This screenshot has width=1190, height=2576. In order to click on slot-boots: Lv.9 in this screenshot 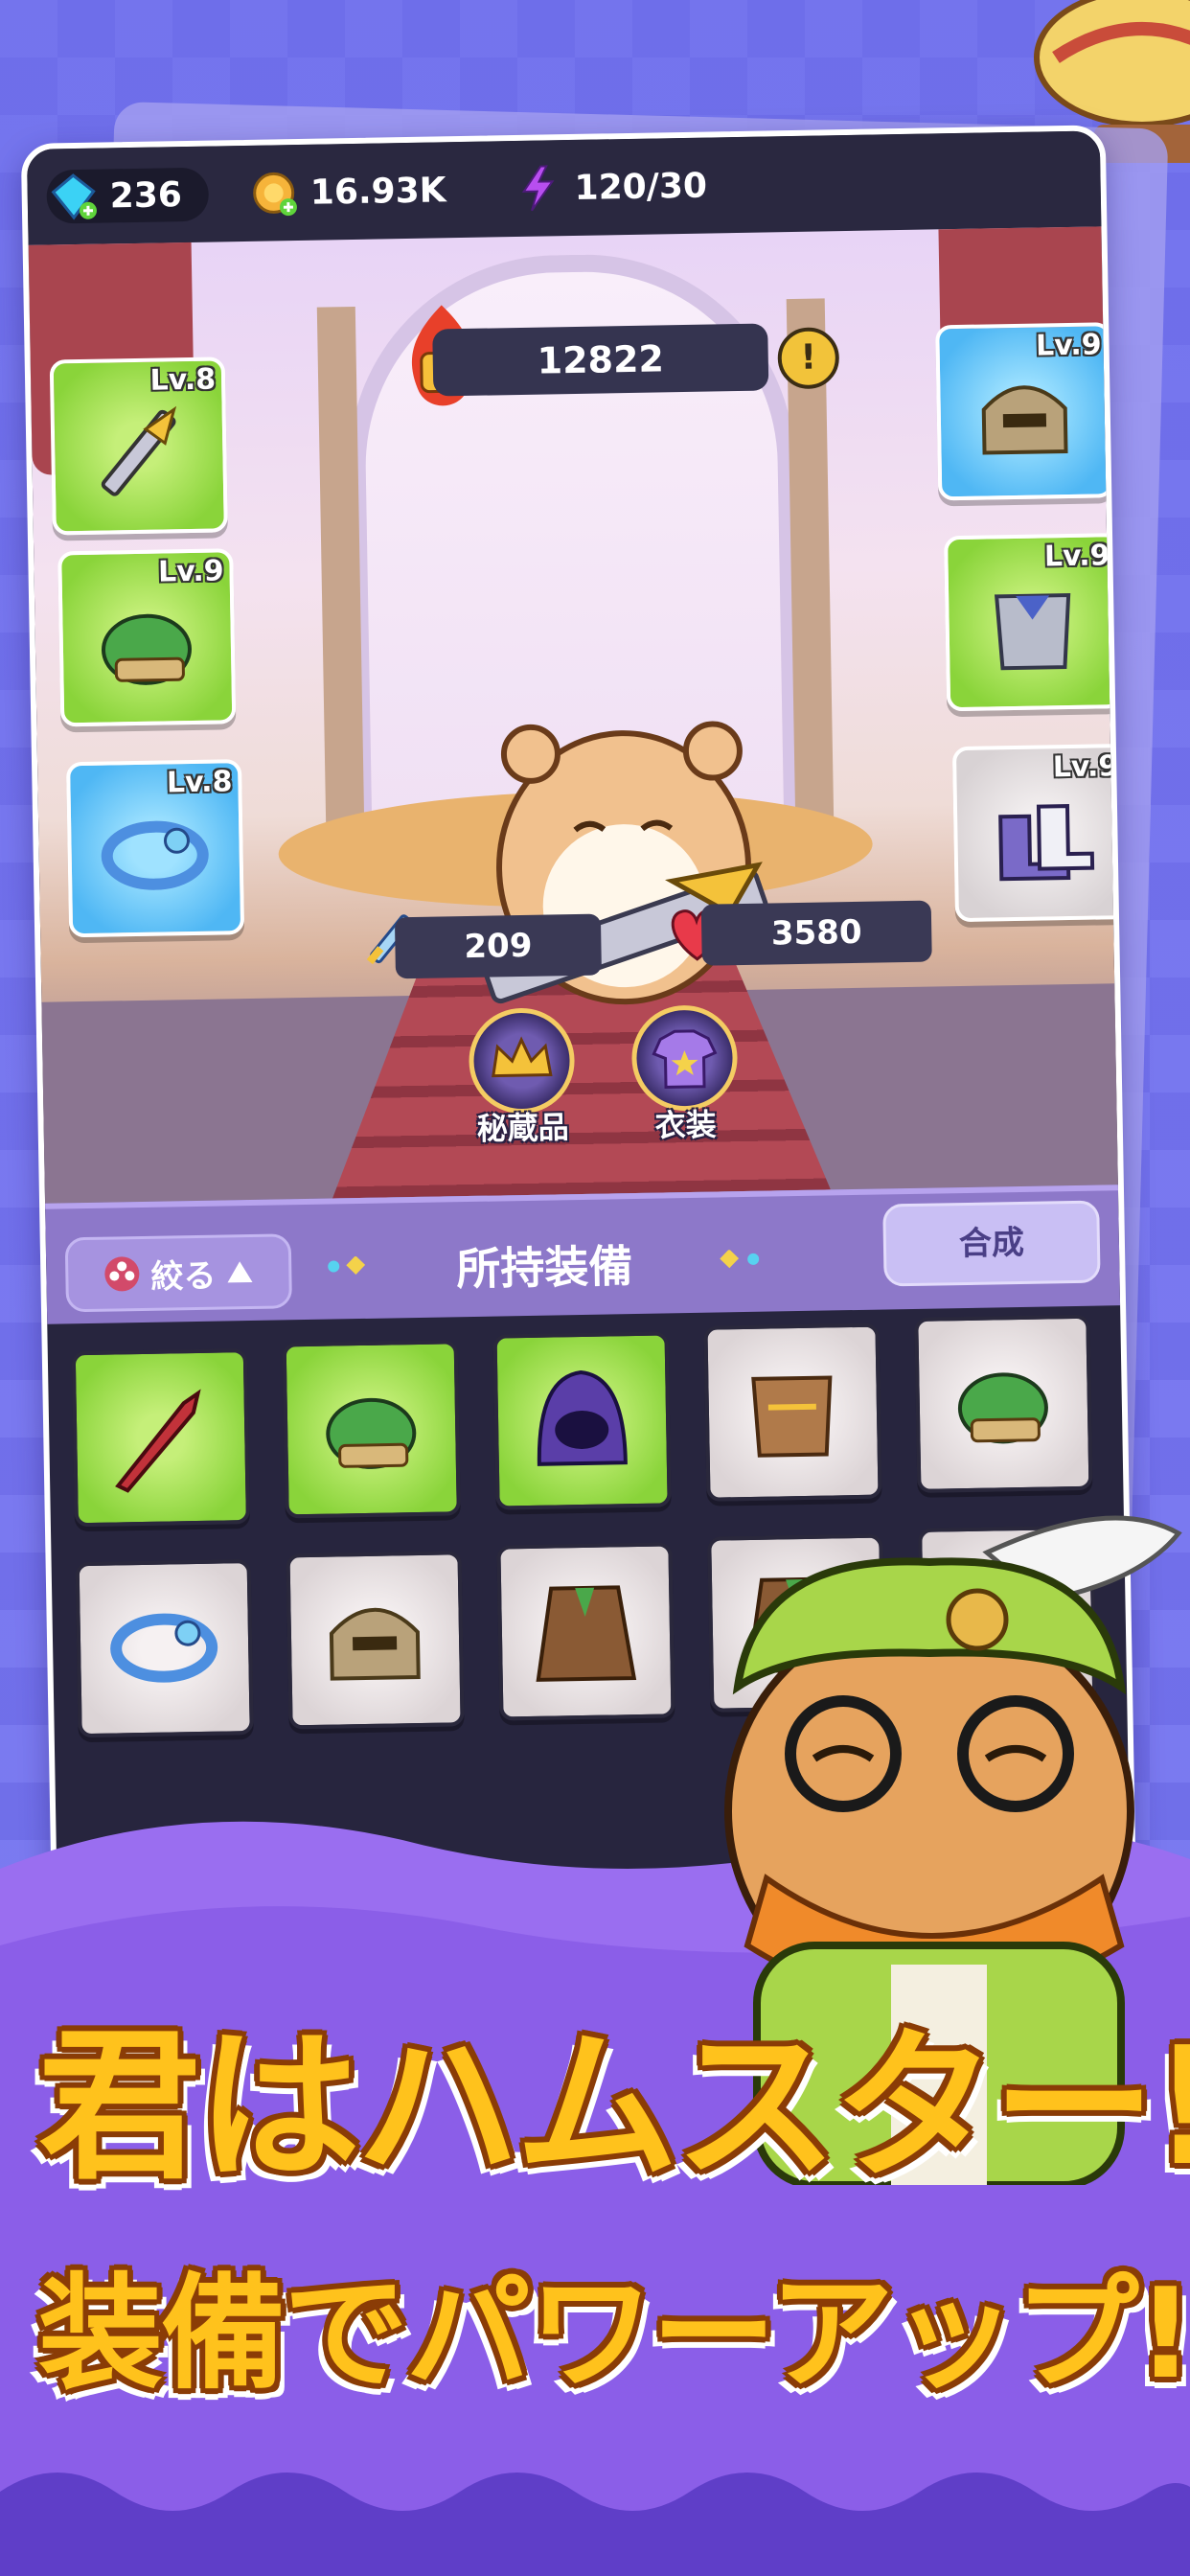, I will do `click(1041, 833)`.